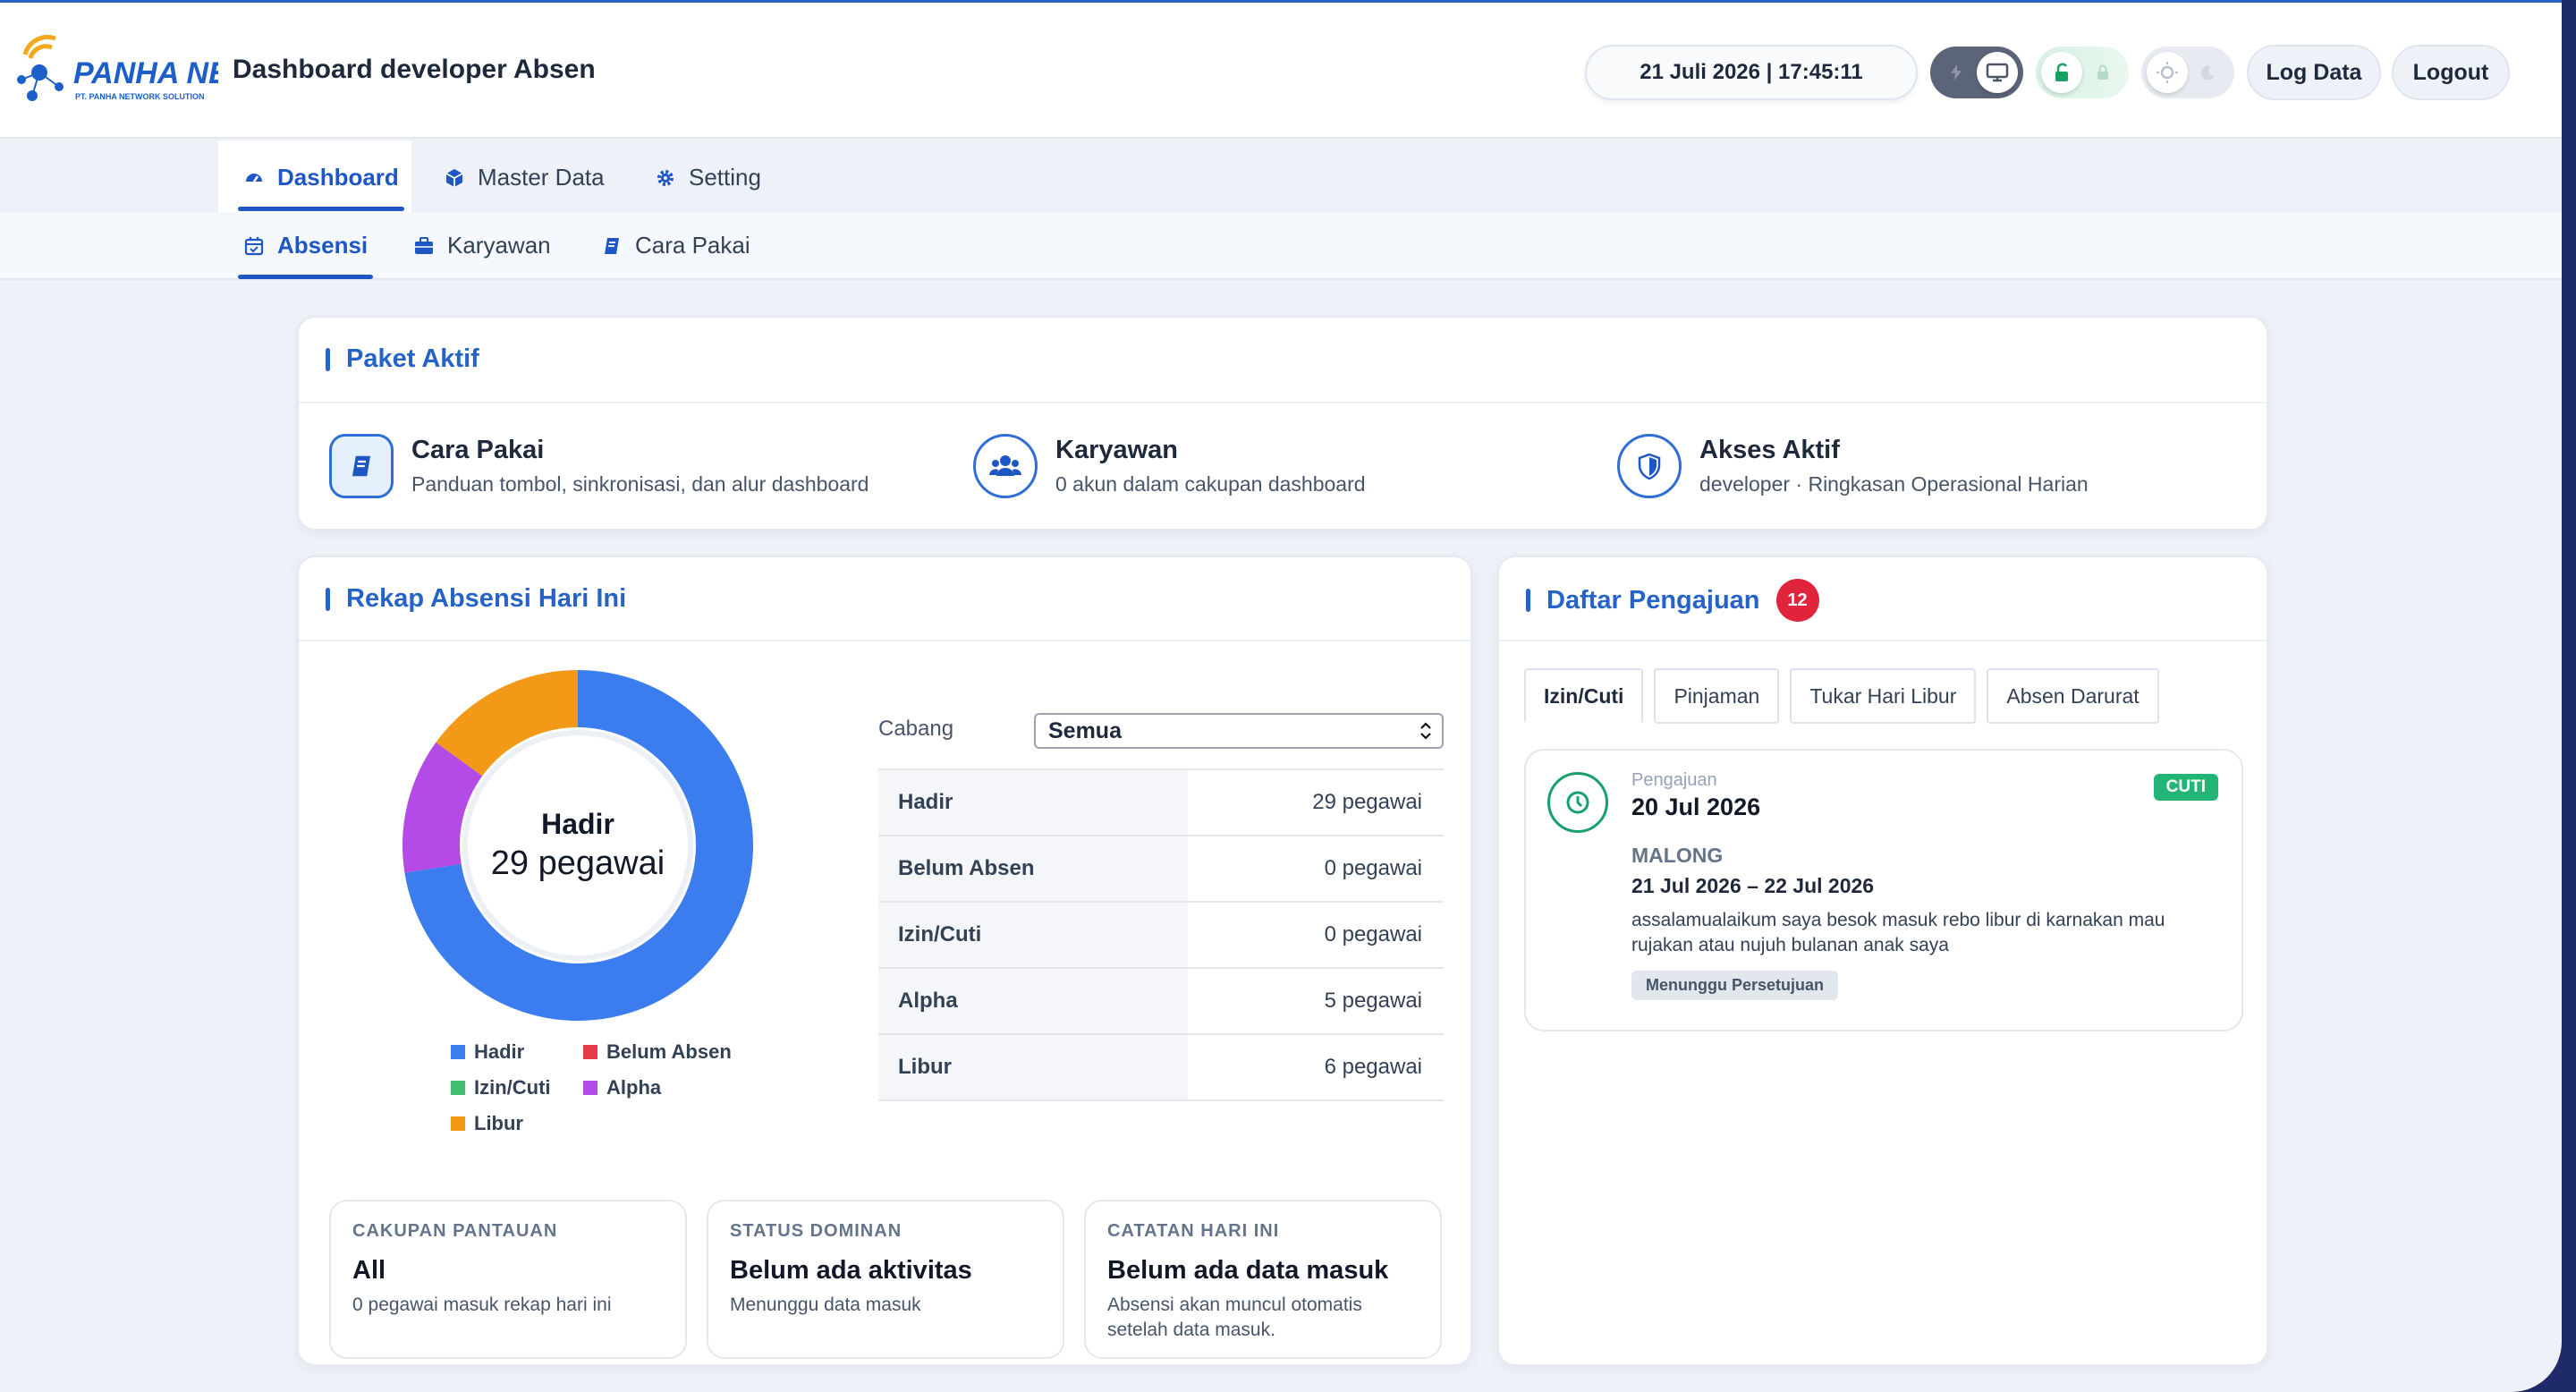 The image size is (2576, 1392). Describe the element at coordinates (1674, 780) in the screenshot. I see `pengajuan-label: Pengajuan` at that location.